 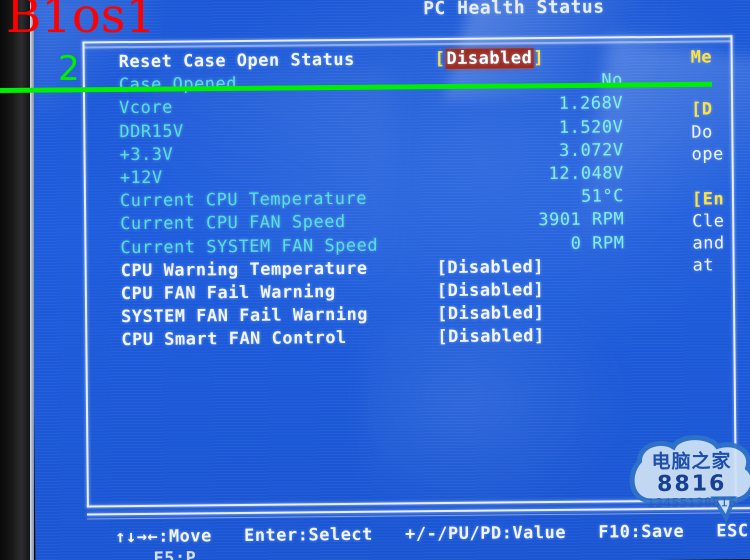 I want to click on screen-edge-highlight, so click(x=32, y=280).